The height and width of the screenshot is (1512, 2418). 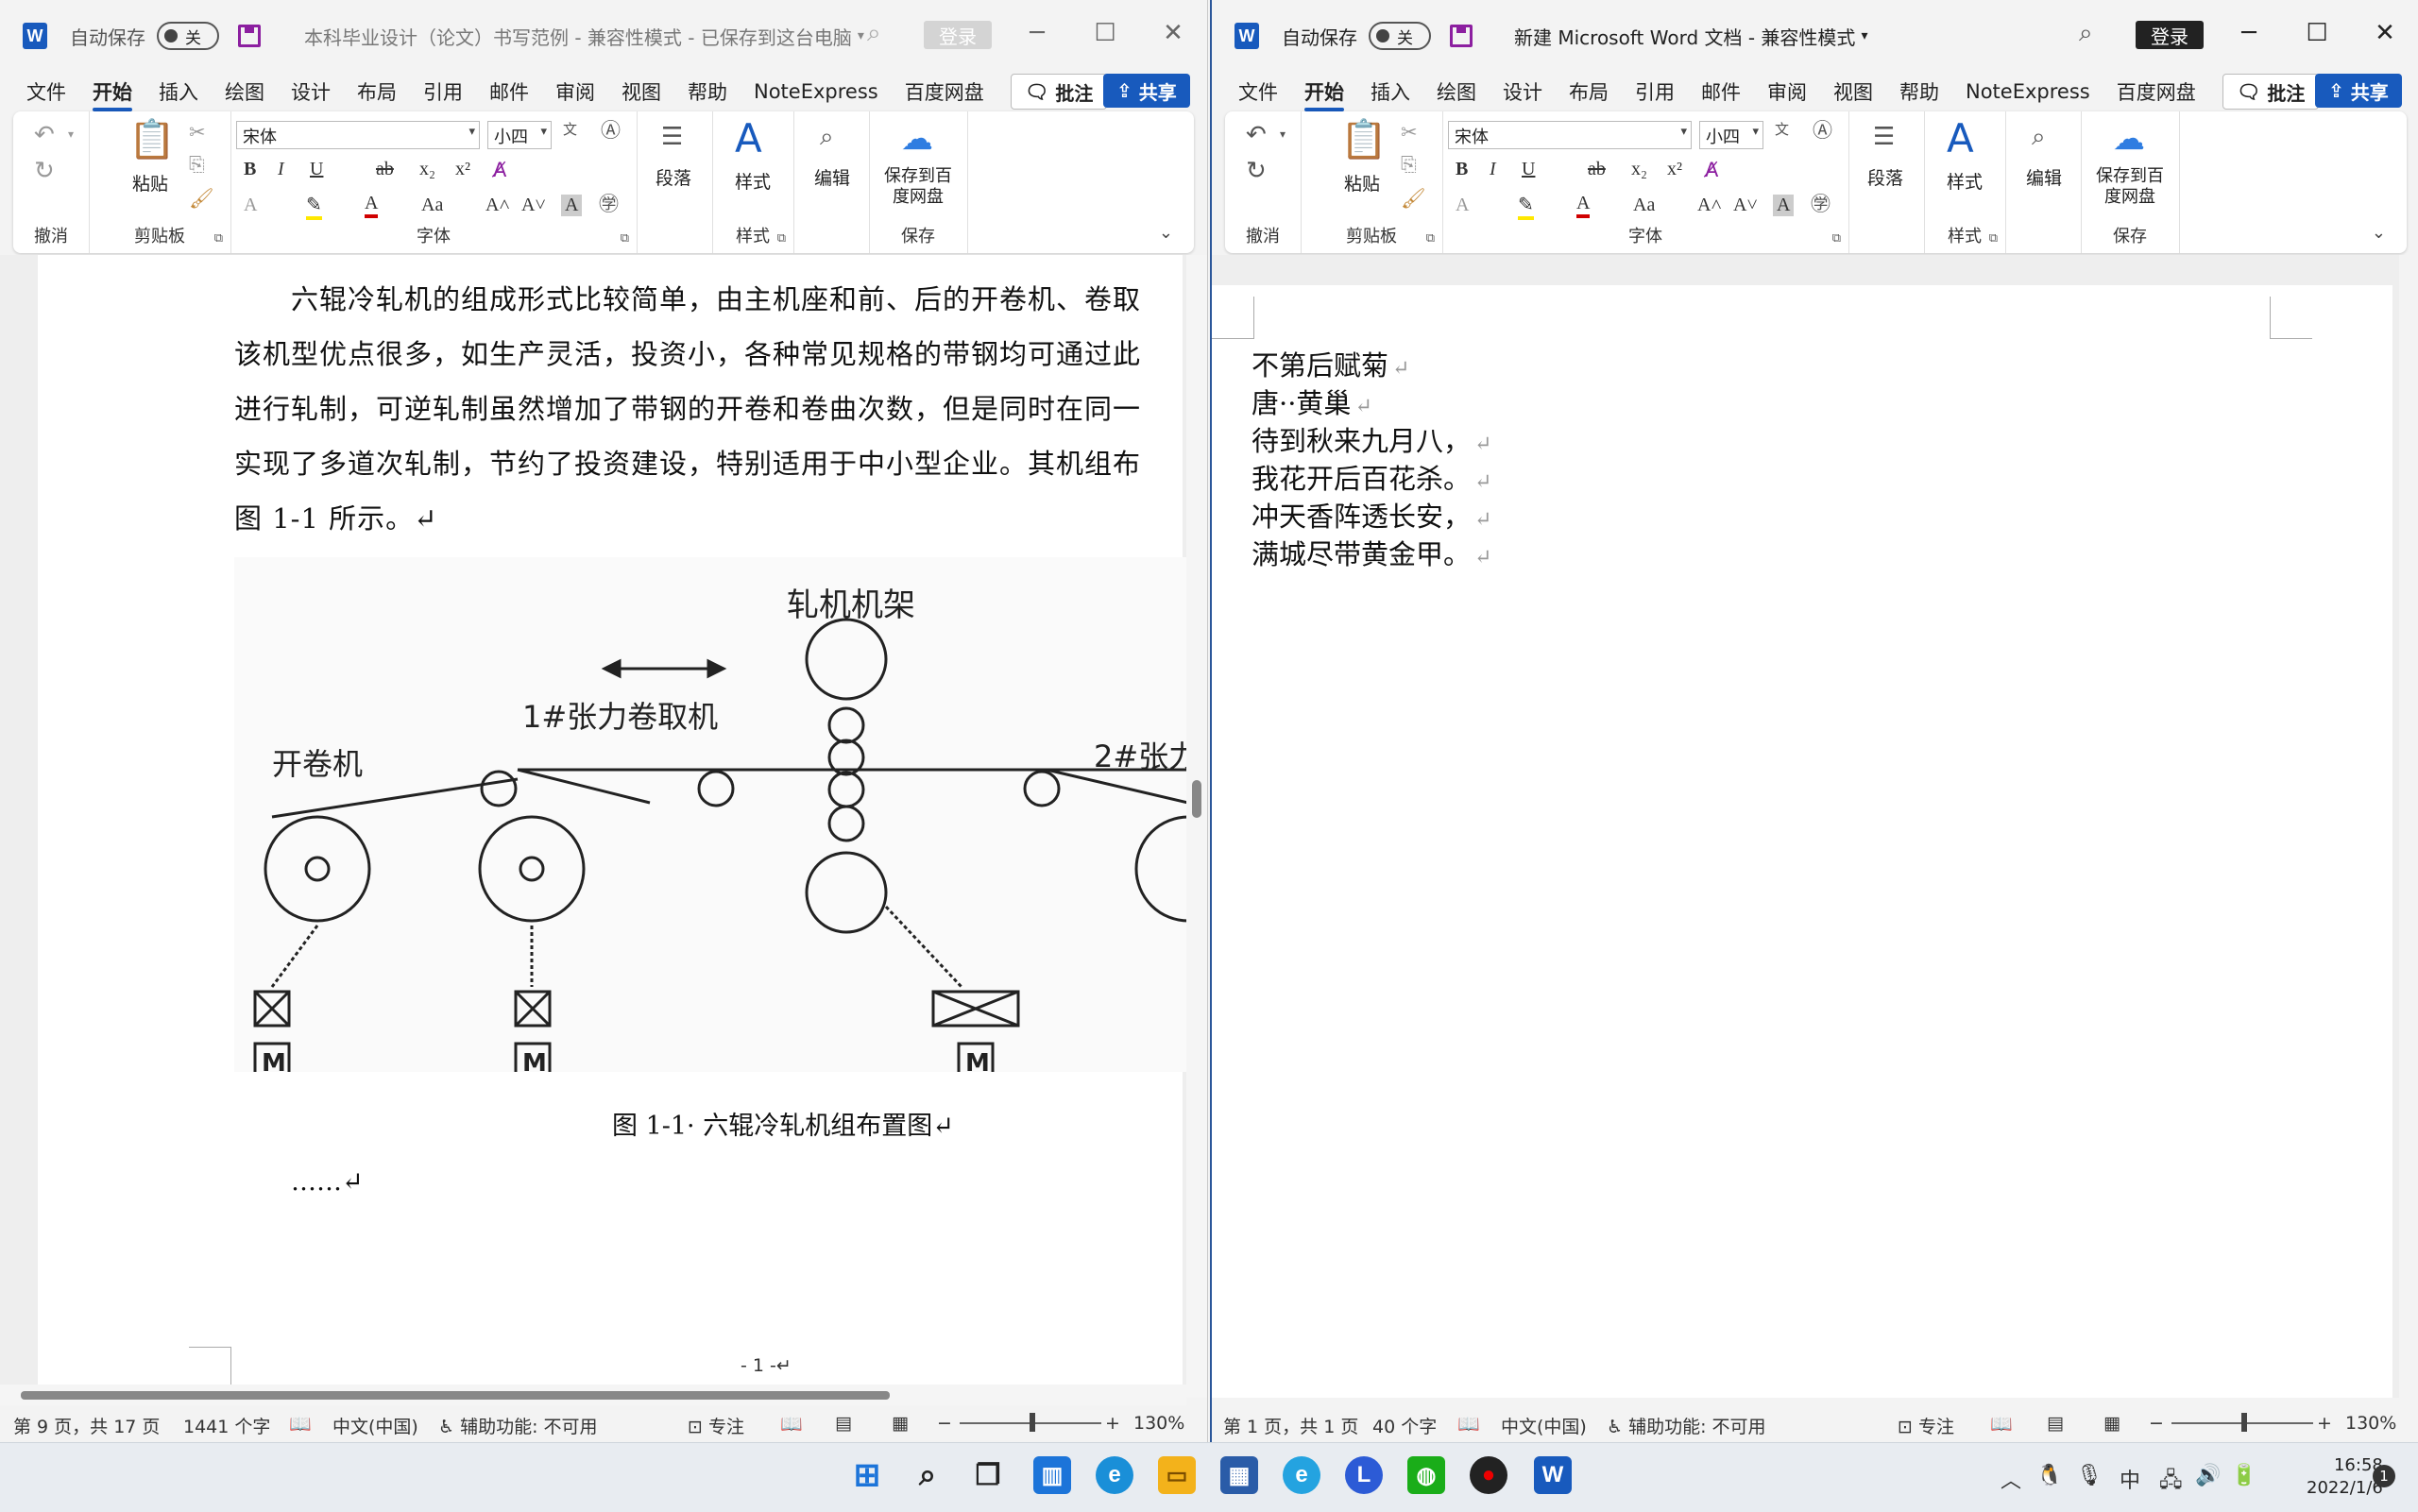 What do you see at coordinates (1364, 1475) in the screenshot?
I see `app-l-icon: L` at bounding box center [1364, 1475].